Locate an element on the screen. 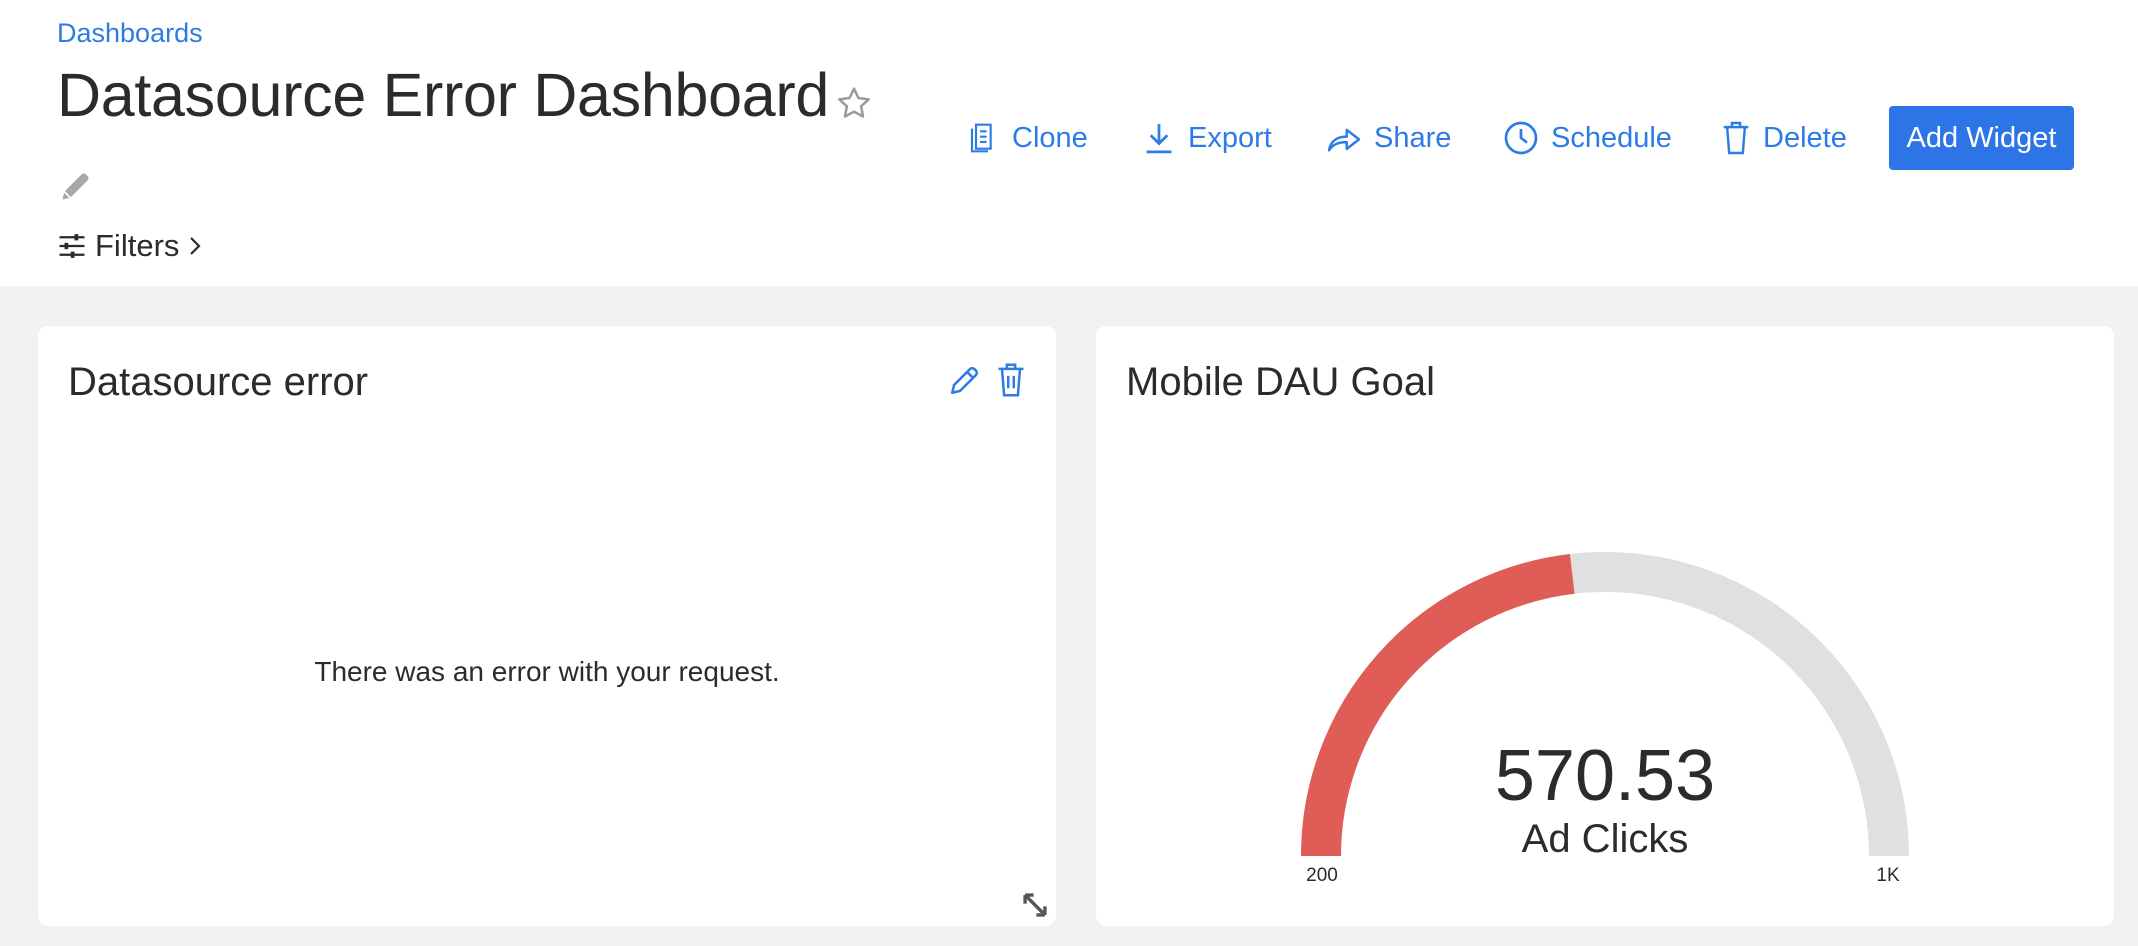  clone-label: Clone is located at coordinates (1050, 137).